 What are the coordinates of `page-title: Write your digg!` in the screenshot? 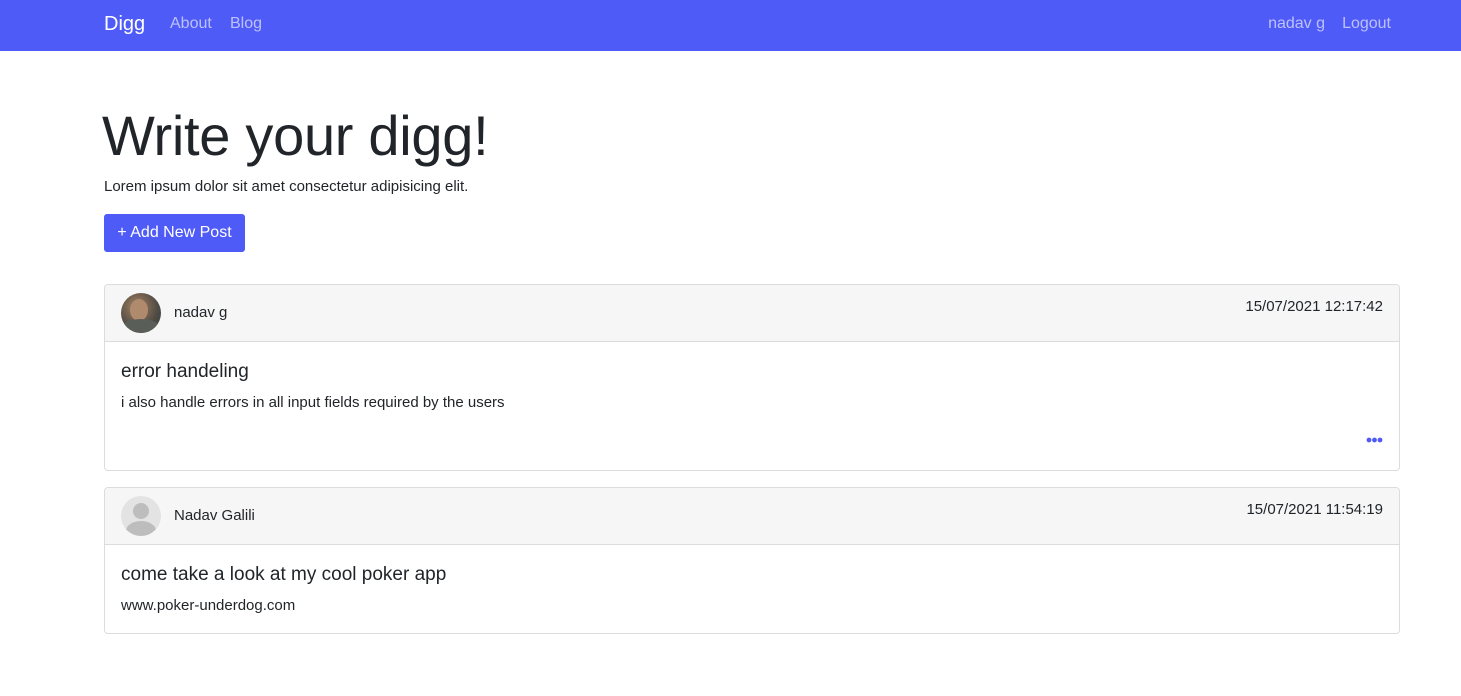 It's located at (295, 135).